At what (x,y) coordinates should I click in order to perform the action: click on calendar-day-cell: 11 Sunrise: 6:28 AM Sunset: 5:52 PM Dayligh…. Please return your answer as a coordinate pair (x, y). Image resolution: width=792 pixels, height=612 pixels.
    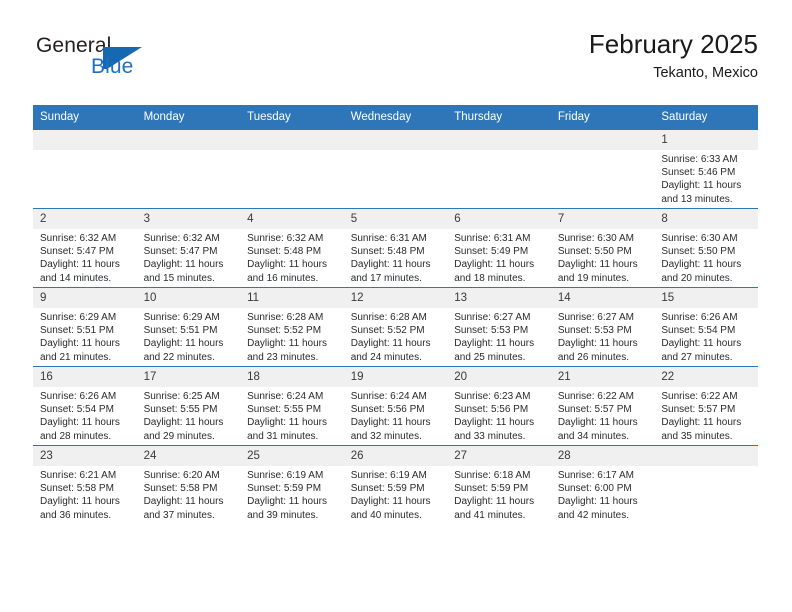
    Looking at the image, I should click on (292, 327).